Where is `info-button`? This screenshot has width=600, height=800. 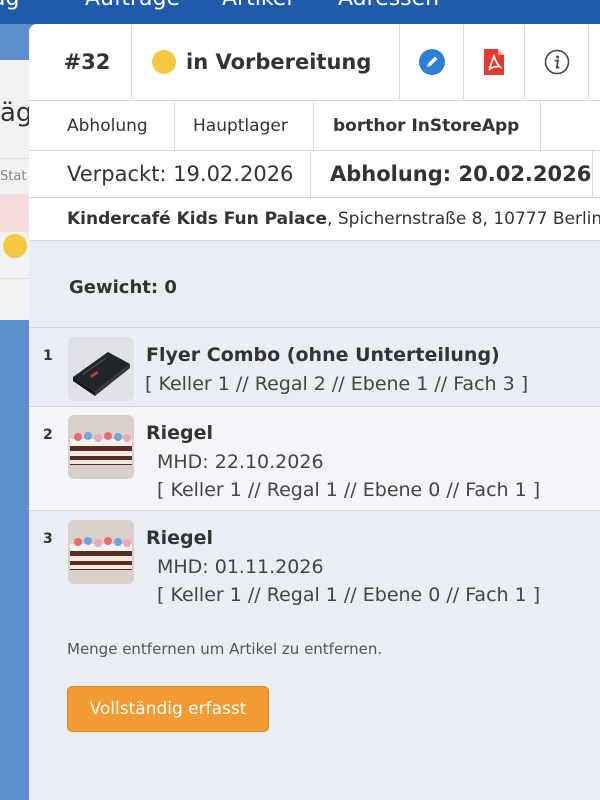
info-button is located at coordinates (557, 62).